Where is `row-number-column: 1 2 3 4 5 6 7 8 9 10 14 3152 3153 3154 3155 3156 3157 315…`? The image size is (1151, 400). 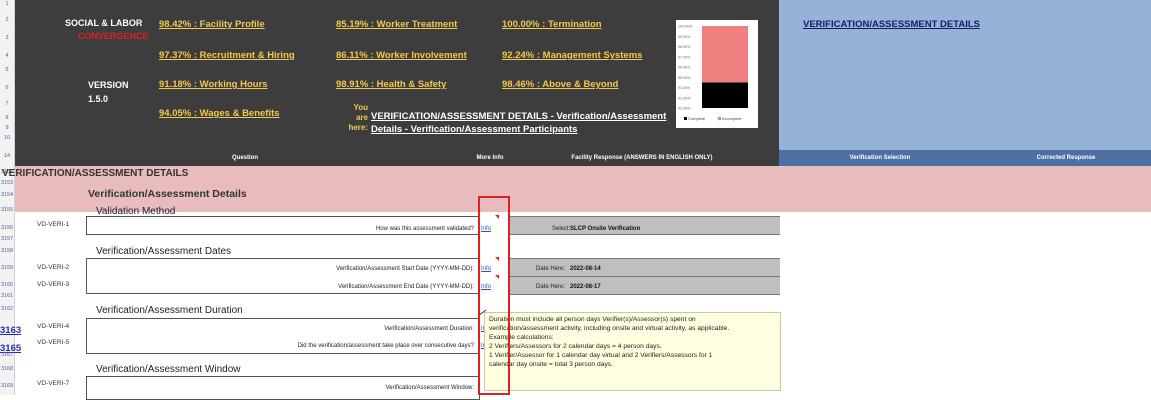
row-number-column: 1 2 3 4 5 6 7 8 9 10 14 3152 3153 3154 3155 3156 3157 315… is located at coordinates (10, 197).